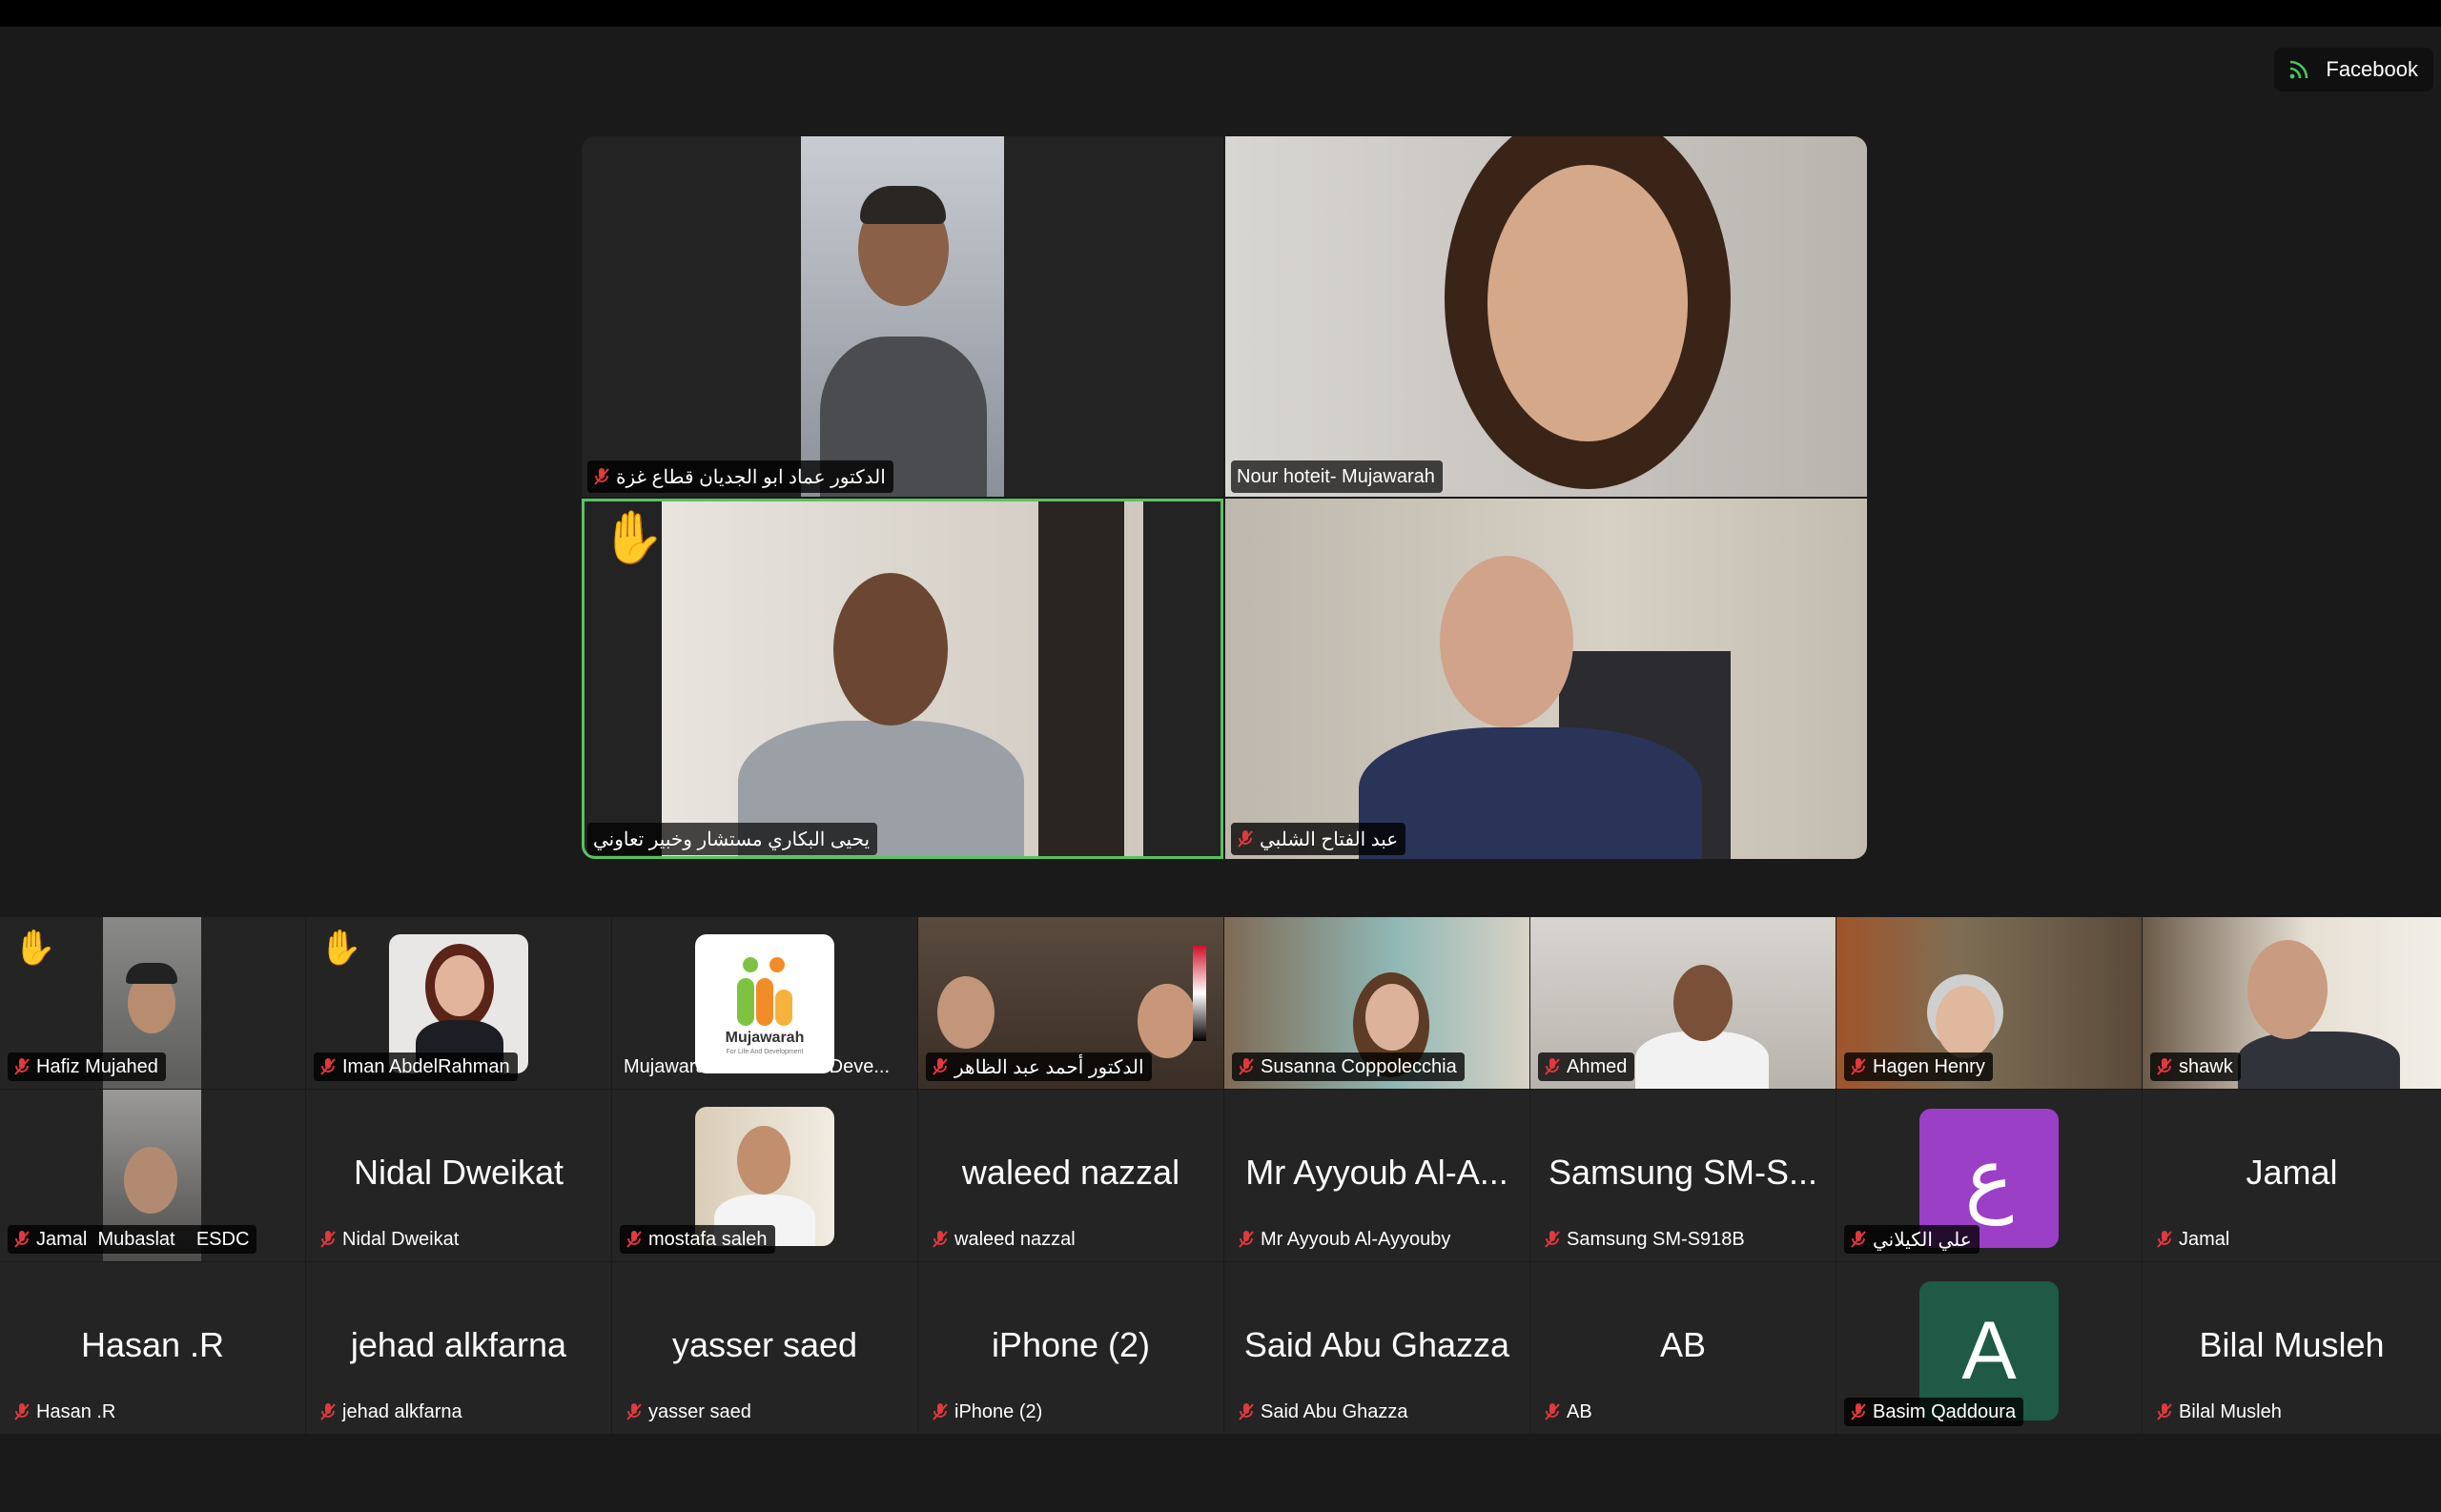  What do you see at coordinates (1929, 1066) in the screenshot?
I see `participant-name: Hagen Henry` at bounding box center [1929, 1066].